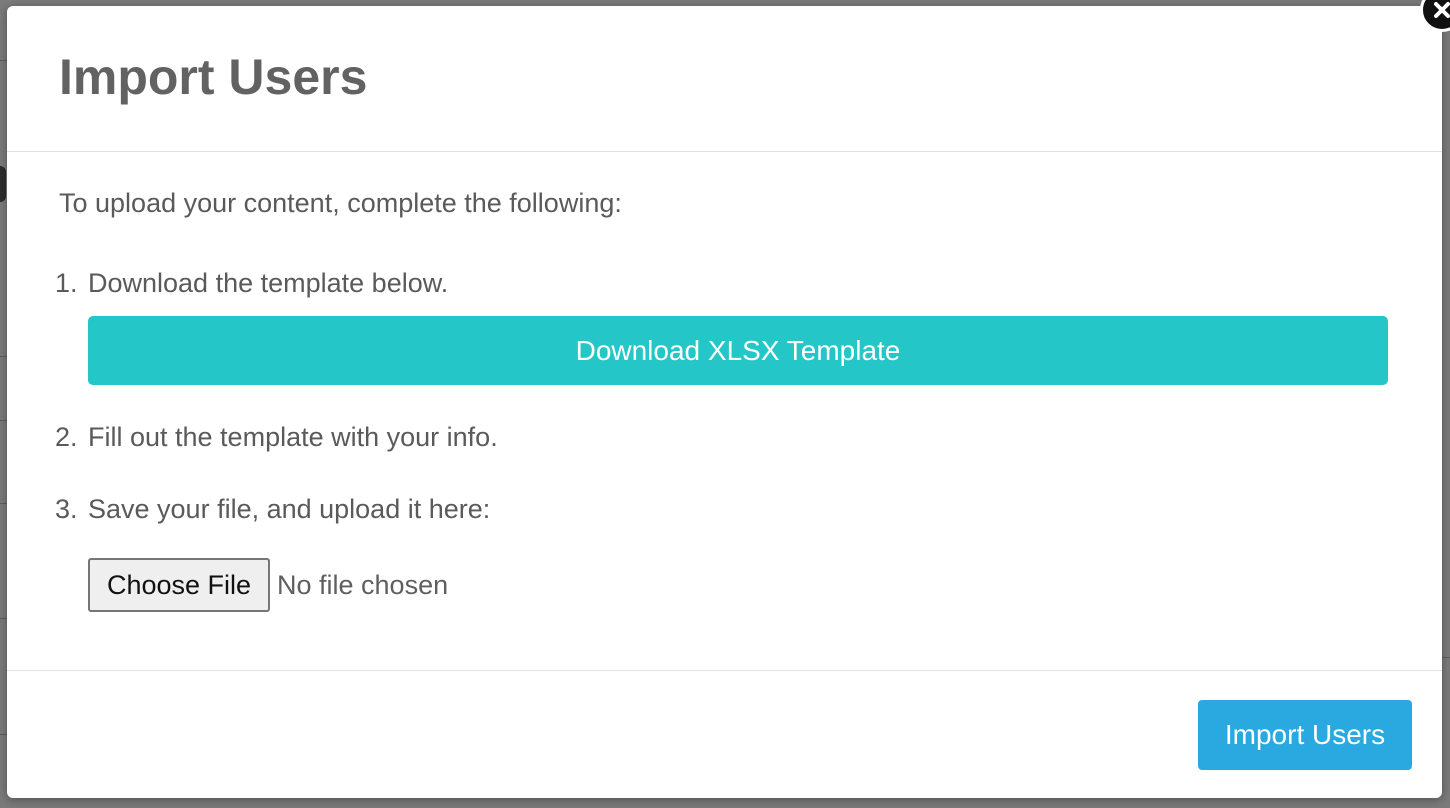 The image size is (1450, 808). I want to click on download-template-button: Download XLSX Template, so click(738, 350).